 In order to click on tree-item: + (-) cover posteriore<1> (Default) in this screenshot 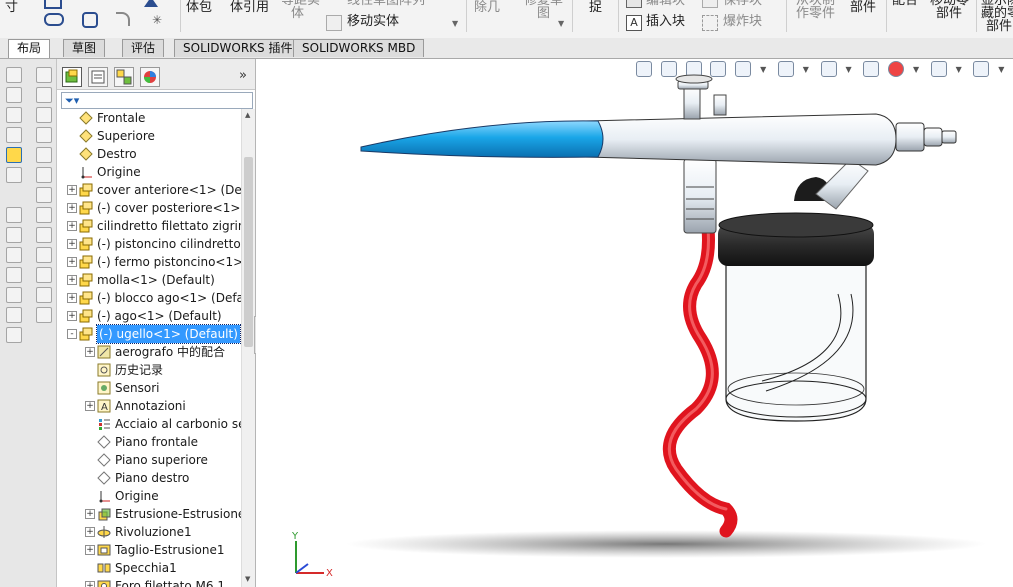, I will do `click(149, 208)`.